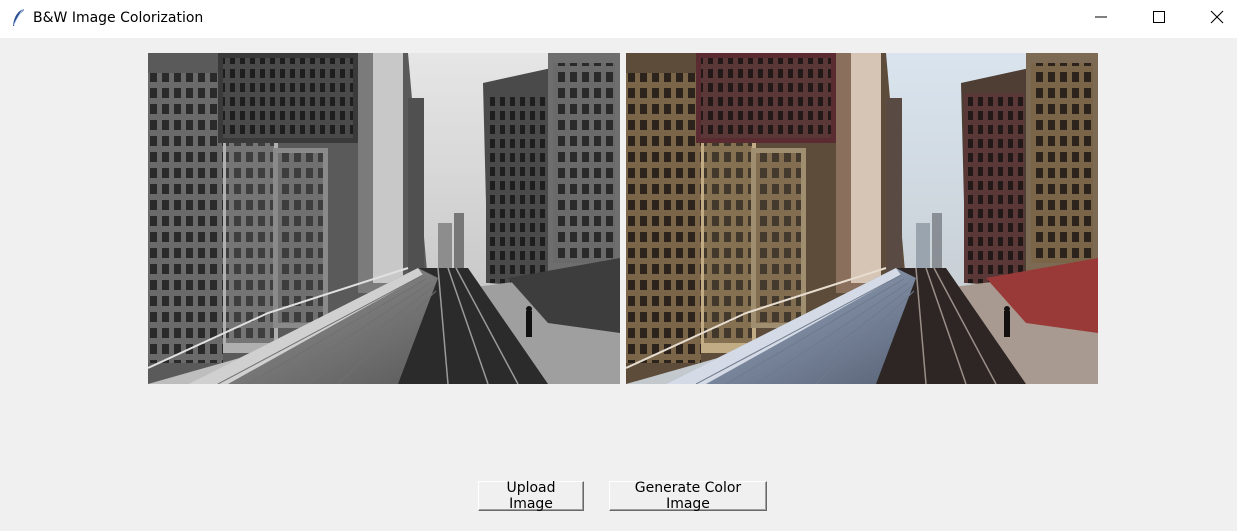 The height and width of the screenshot is (531, 1237). Describe the element at coordinates (618, 19) in the screenshot. I see `title-bar: B&W Image Colorization` at that location.